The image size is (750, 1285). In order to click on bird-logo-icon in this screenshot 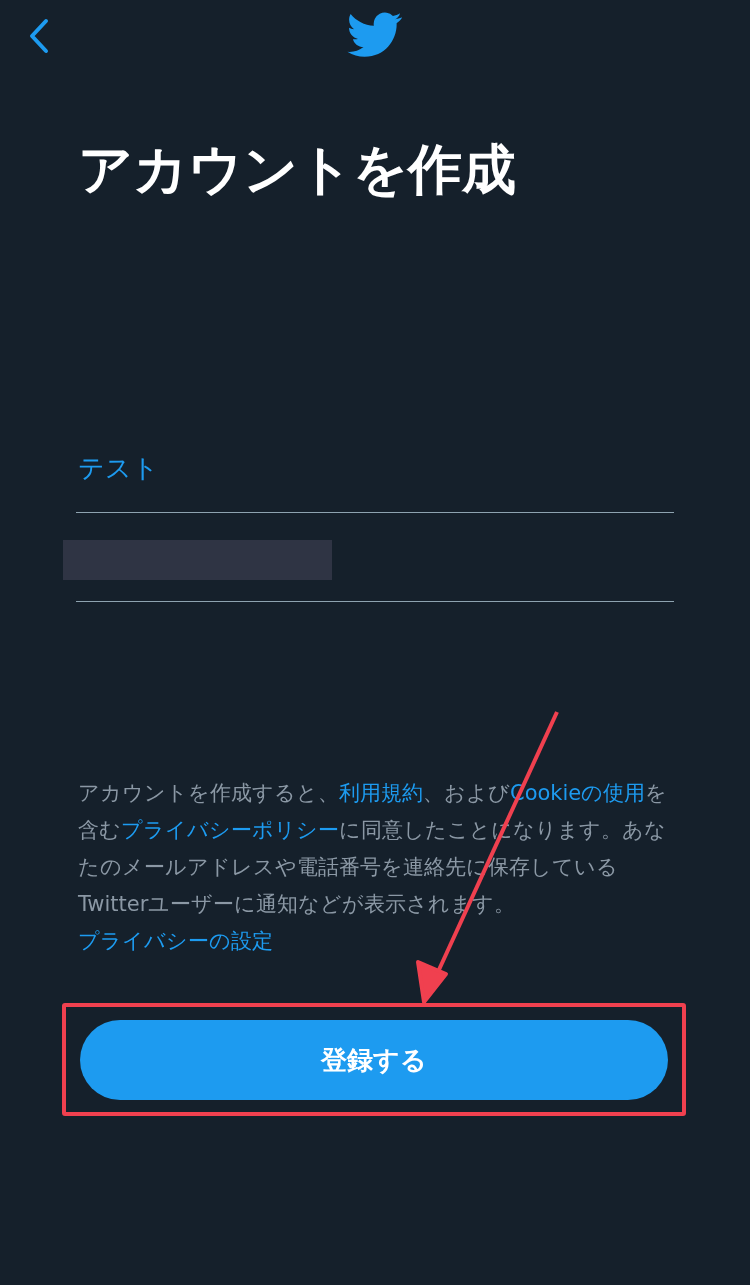, I will do `click(375, 35)`.